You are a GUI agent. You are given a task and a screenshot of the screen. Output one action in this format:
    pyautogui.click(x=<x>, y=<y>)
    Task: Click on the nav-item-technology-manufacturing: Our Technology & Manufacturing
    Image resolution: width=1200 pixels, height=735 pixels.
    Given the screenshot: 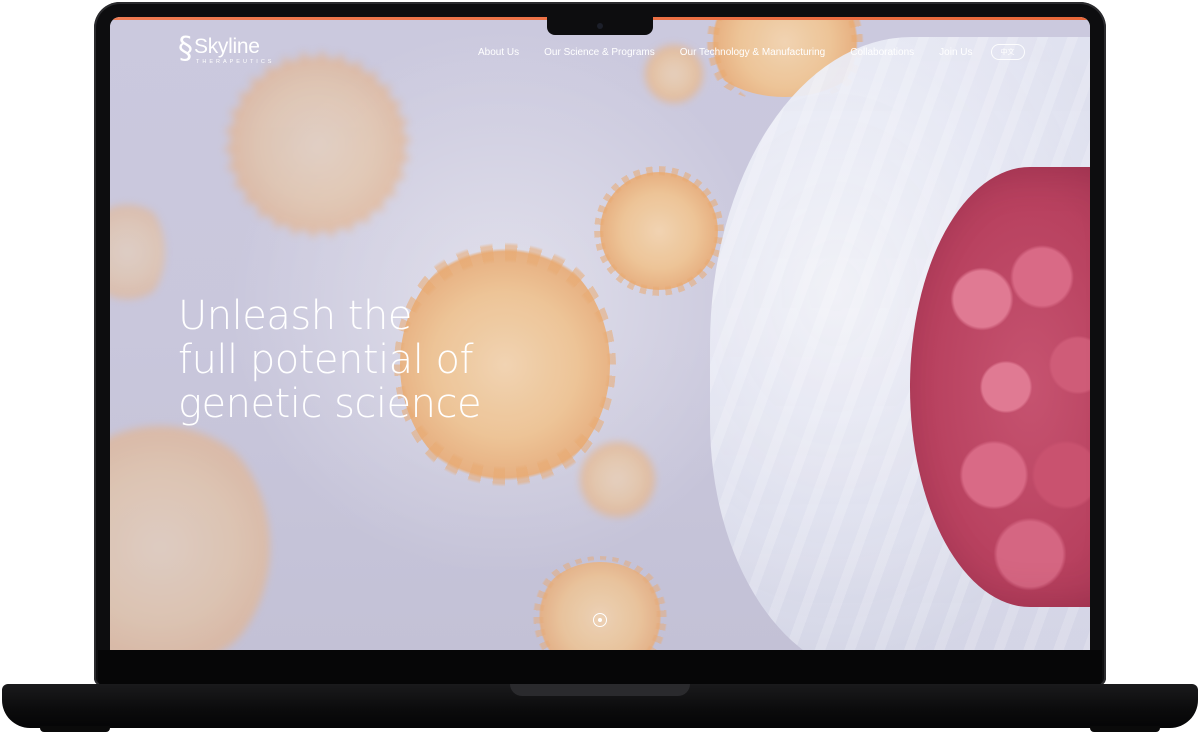 What is the action you would take?
    pyautogui.click(x=752, y=52)
    